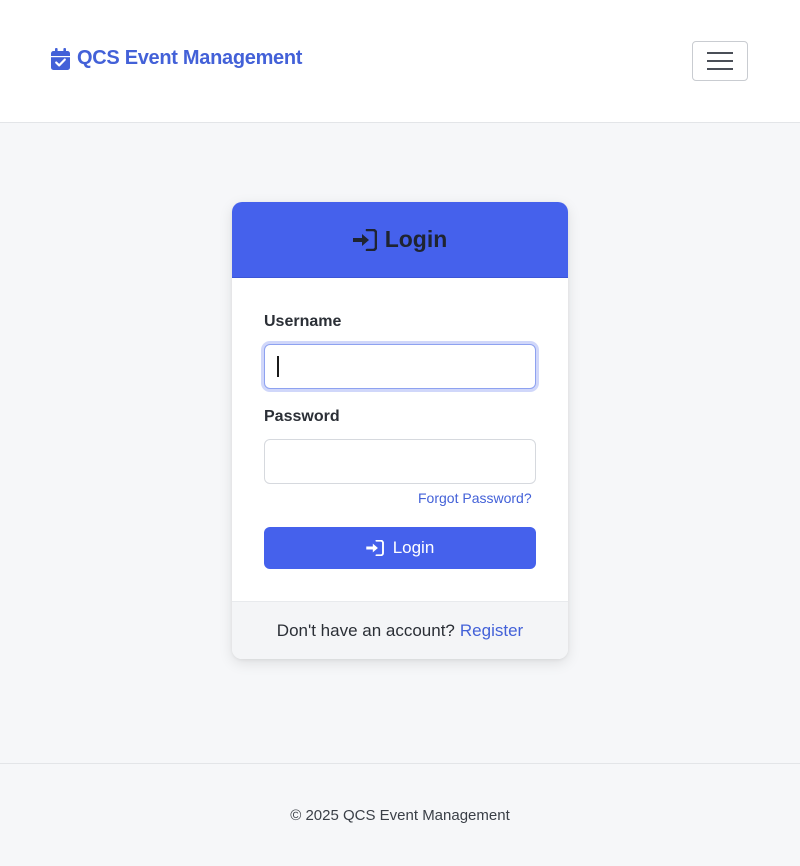  I want to click on password-label: Password, so click(302, 416).